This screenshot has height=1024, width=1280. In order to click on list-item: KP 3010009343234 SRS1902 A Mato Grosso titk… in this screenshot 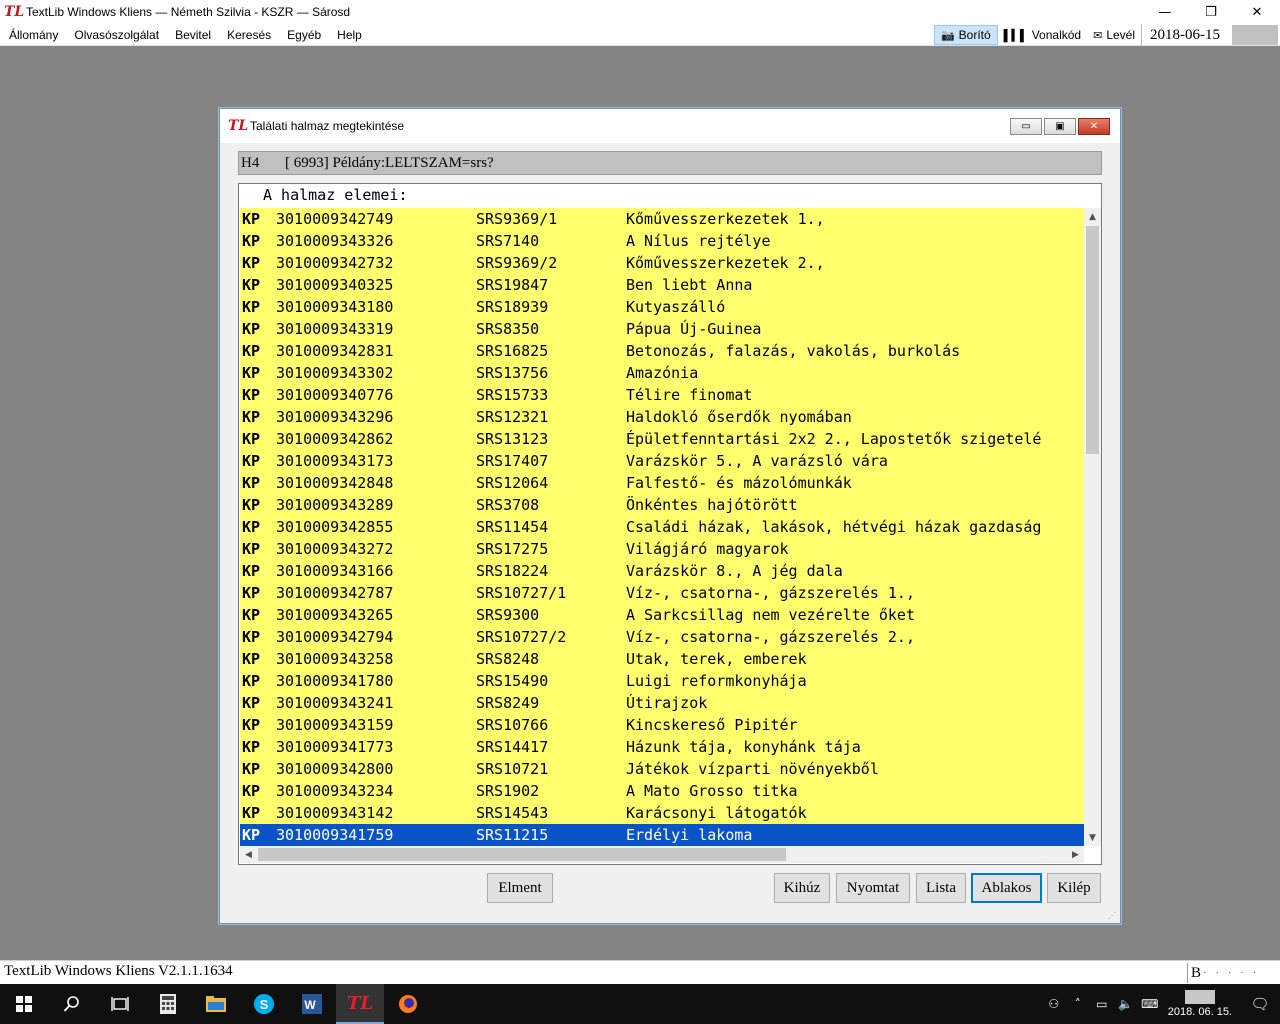, I will do `click(662, 791)`.